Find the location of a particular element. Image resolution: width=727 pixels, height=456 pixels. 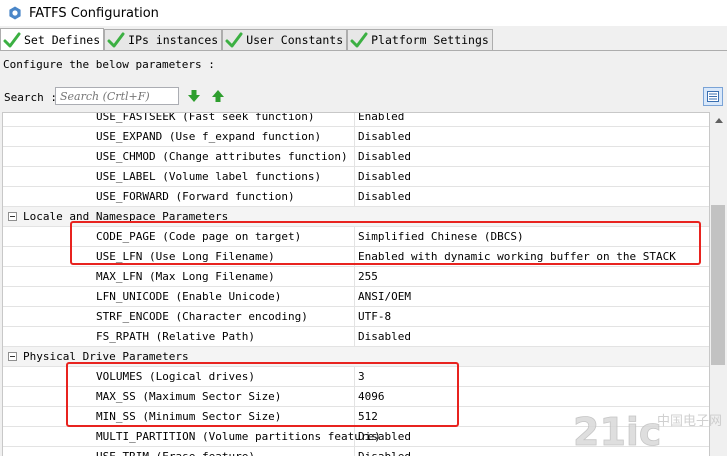

tab-set-defines: Set Defines is located at coordinates (52, 39).